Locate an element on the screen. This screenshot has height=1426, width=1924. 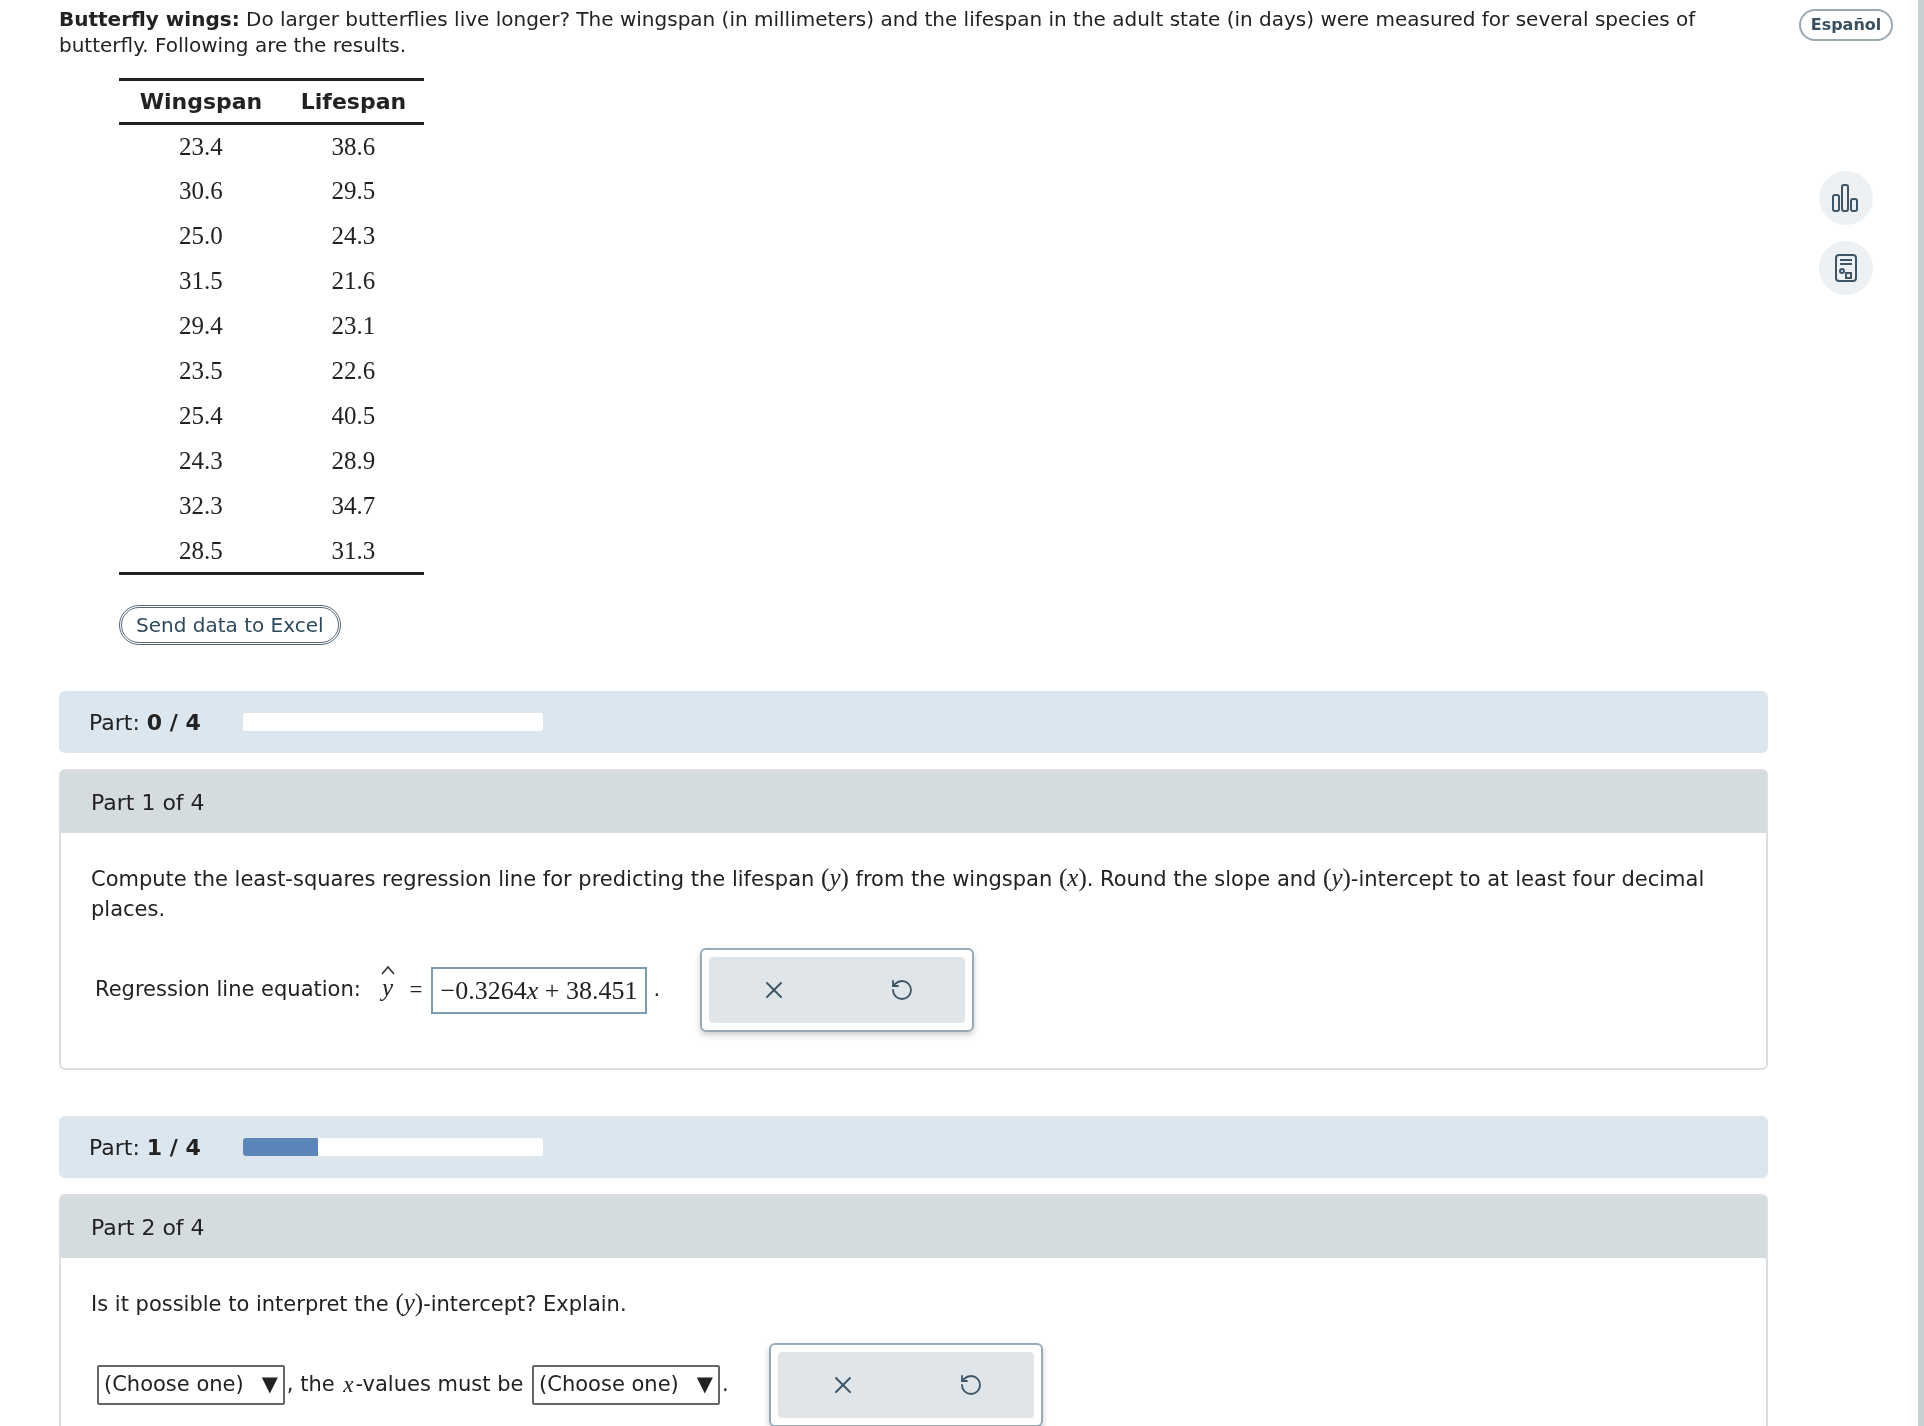
formula-sheet-button is located at coordinates (1846, 268).